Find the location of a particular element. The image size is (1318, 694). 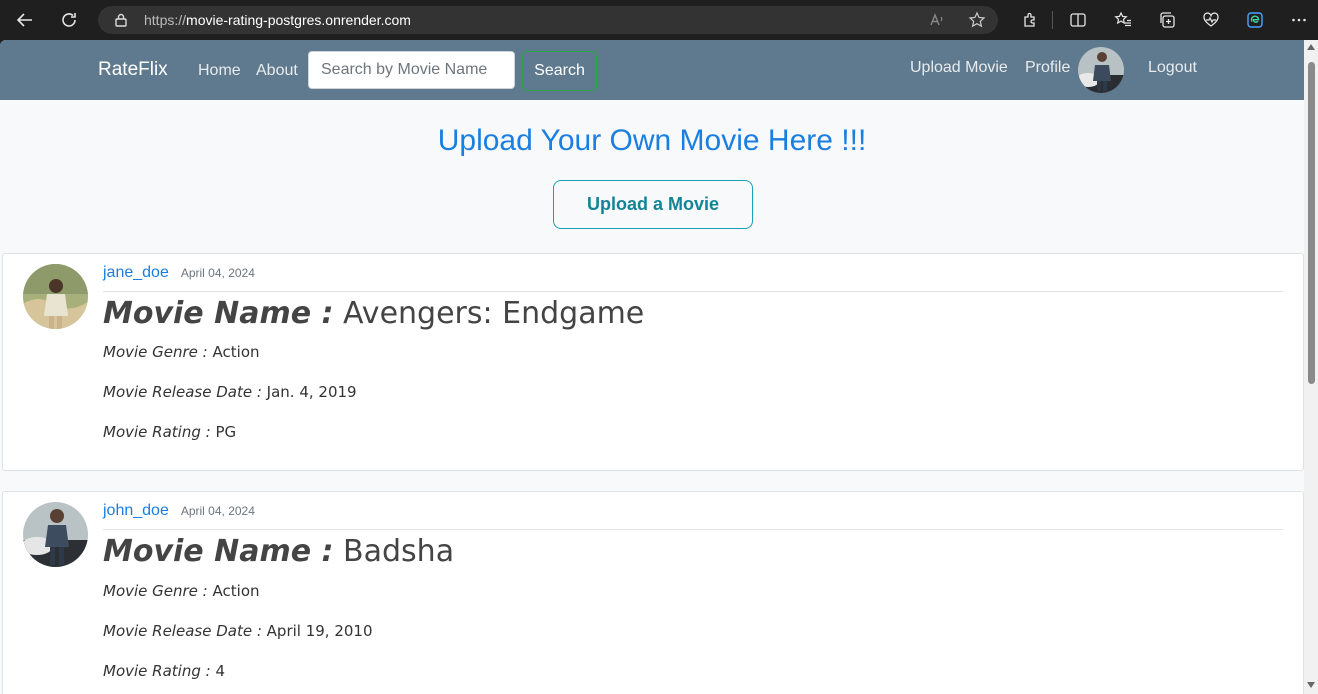

extensions-icon is located at coordinates (1030, 20).